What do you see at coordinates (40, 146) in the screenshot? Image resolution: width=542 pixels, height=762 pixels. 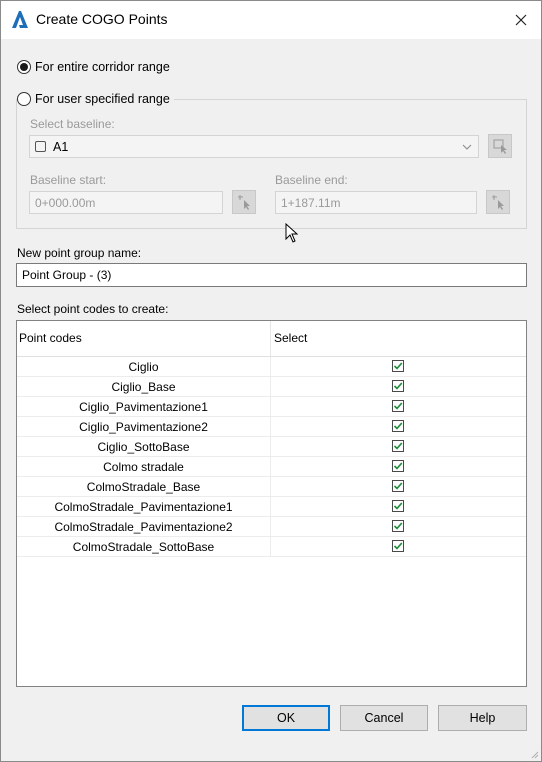 I see `alignment-icon` at bounding box center [40, 146].